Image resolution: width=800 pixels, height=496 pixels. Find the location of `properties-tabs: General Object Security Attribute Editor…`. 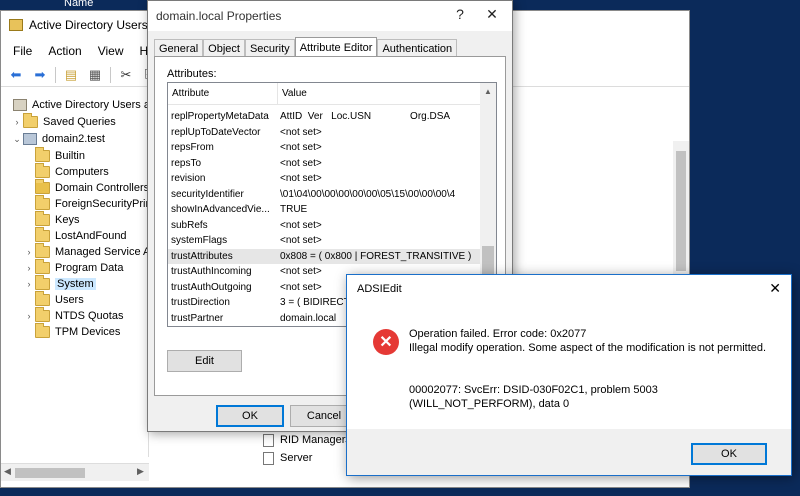

properties-tabs: General Object Security Attribute Editor… is located at coordinates (306, 47).